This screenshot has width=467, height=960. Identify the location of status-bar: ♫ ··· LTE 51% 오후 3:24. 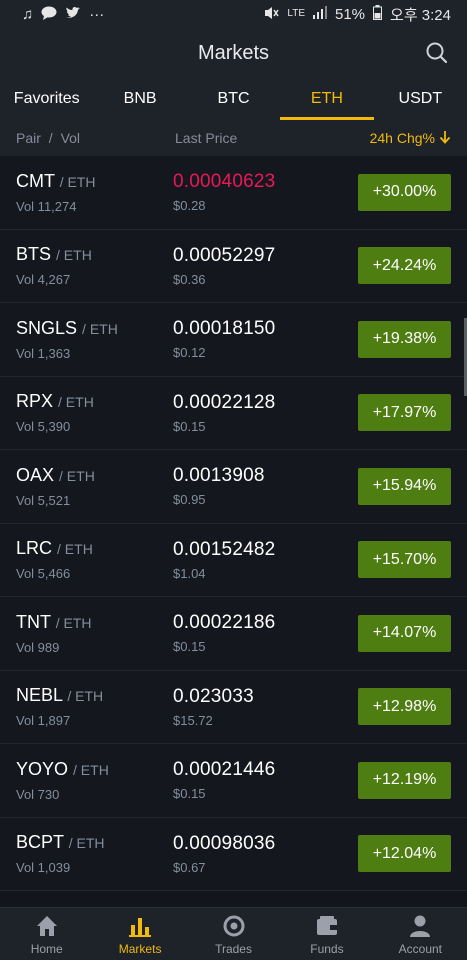
(233, 14).